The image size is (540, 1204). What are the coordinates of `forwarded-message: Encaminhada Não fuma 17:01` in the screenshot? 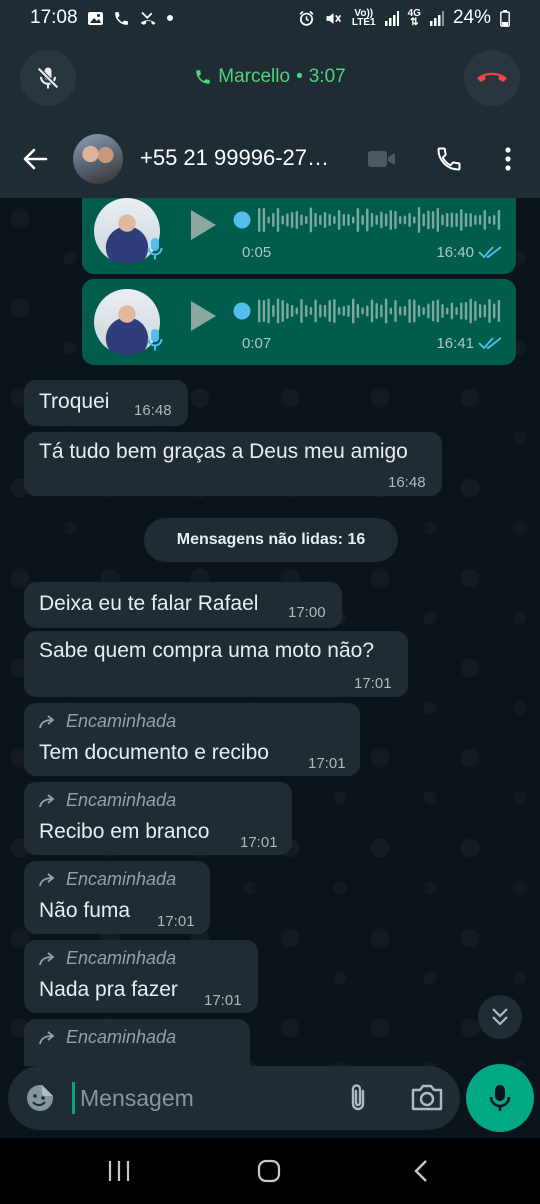 It's located at (117, 897).